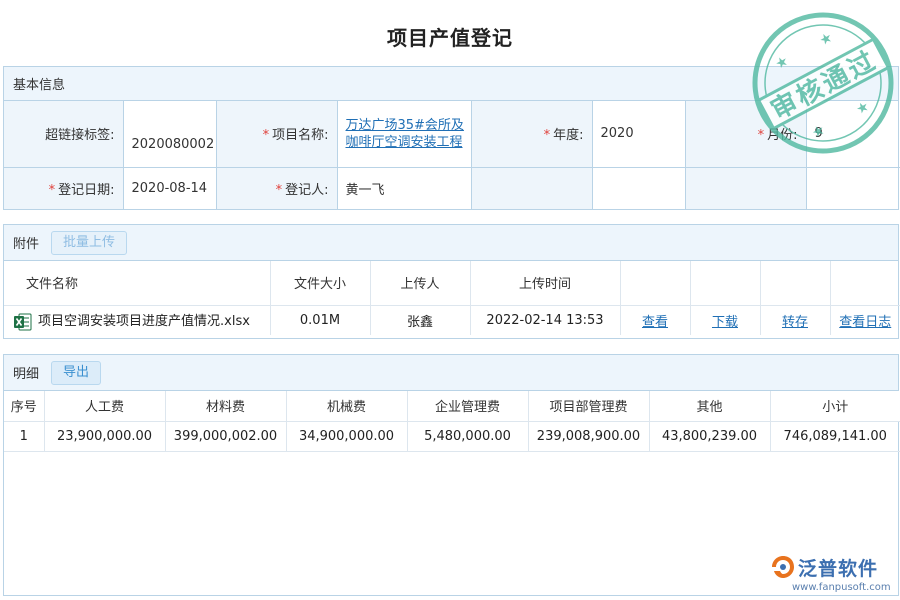  What do you see at coordinates (865, 322) in the screenshot?
I see `view-log-link: 查看日志` at bounding box center [865, 322].